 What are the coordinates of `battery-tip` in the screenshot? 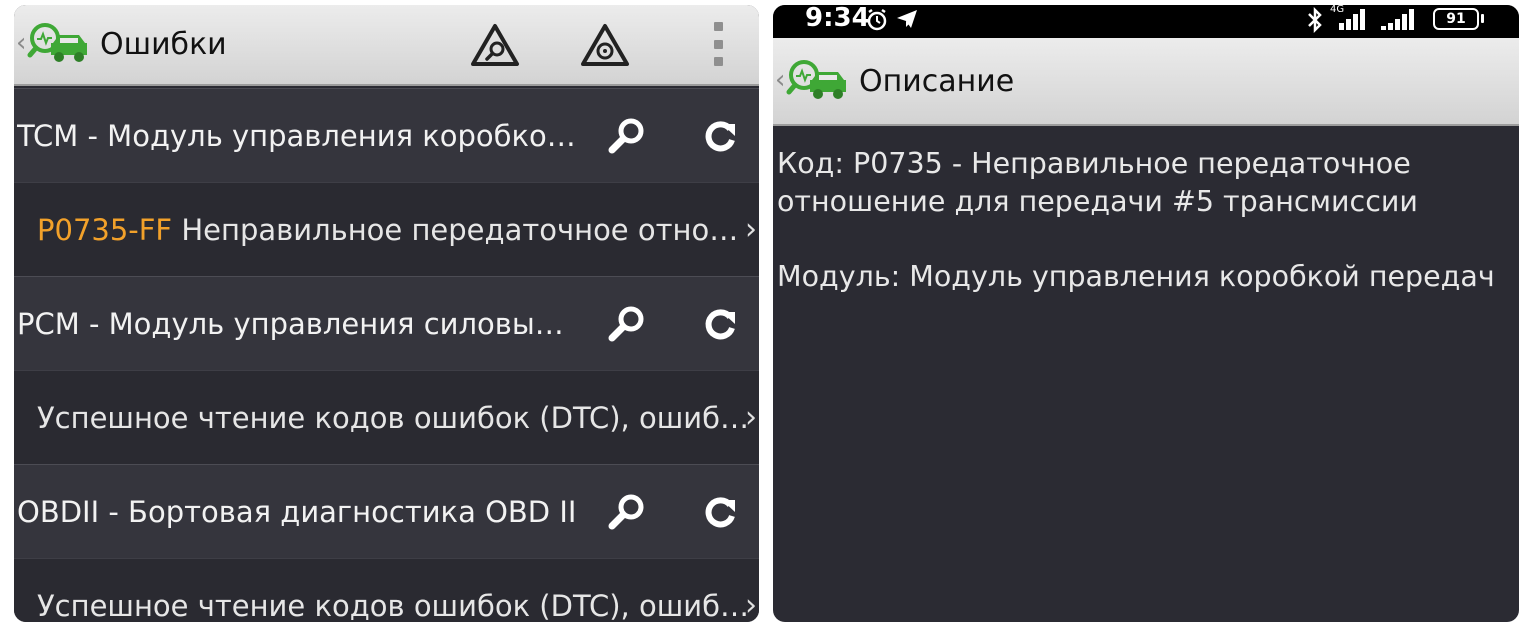 It's located at (1482, 18).